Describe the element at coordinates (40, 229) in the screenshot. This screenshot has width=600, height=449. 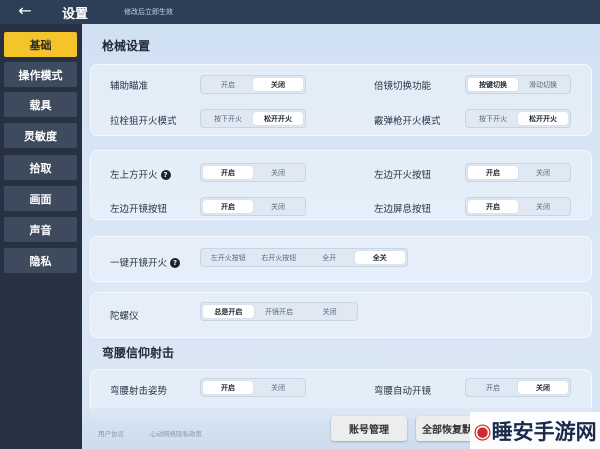
I see `sidebar-item-sound: 声音` at that location.